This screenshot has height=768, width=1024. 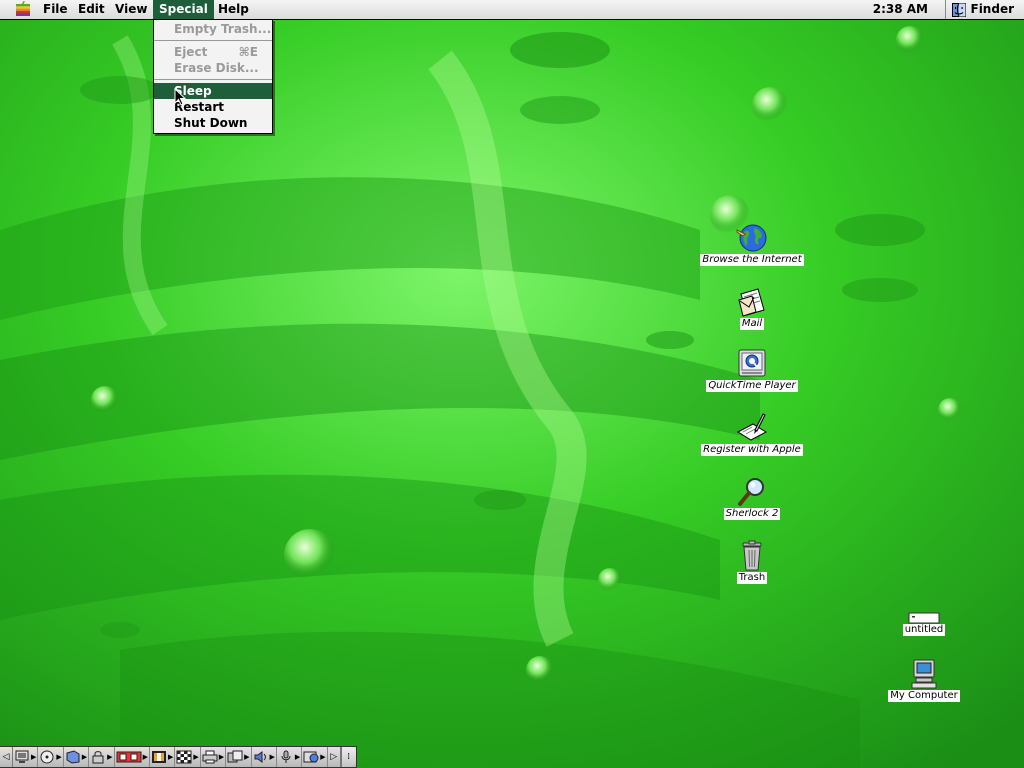 I want to click on checkerboard-icon, so click(x=184, y=757).